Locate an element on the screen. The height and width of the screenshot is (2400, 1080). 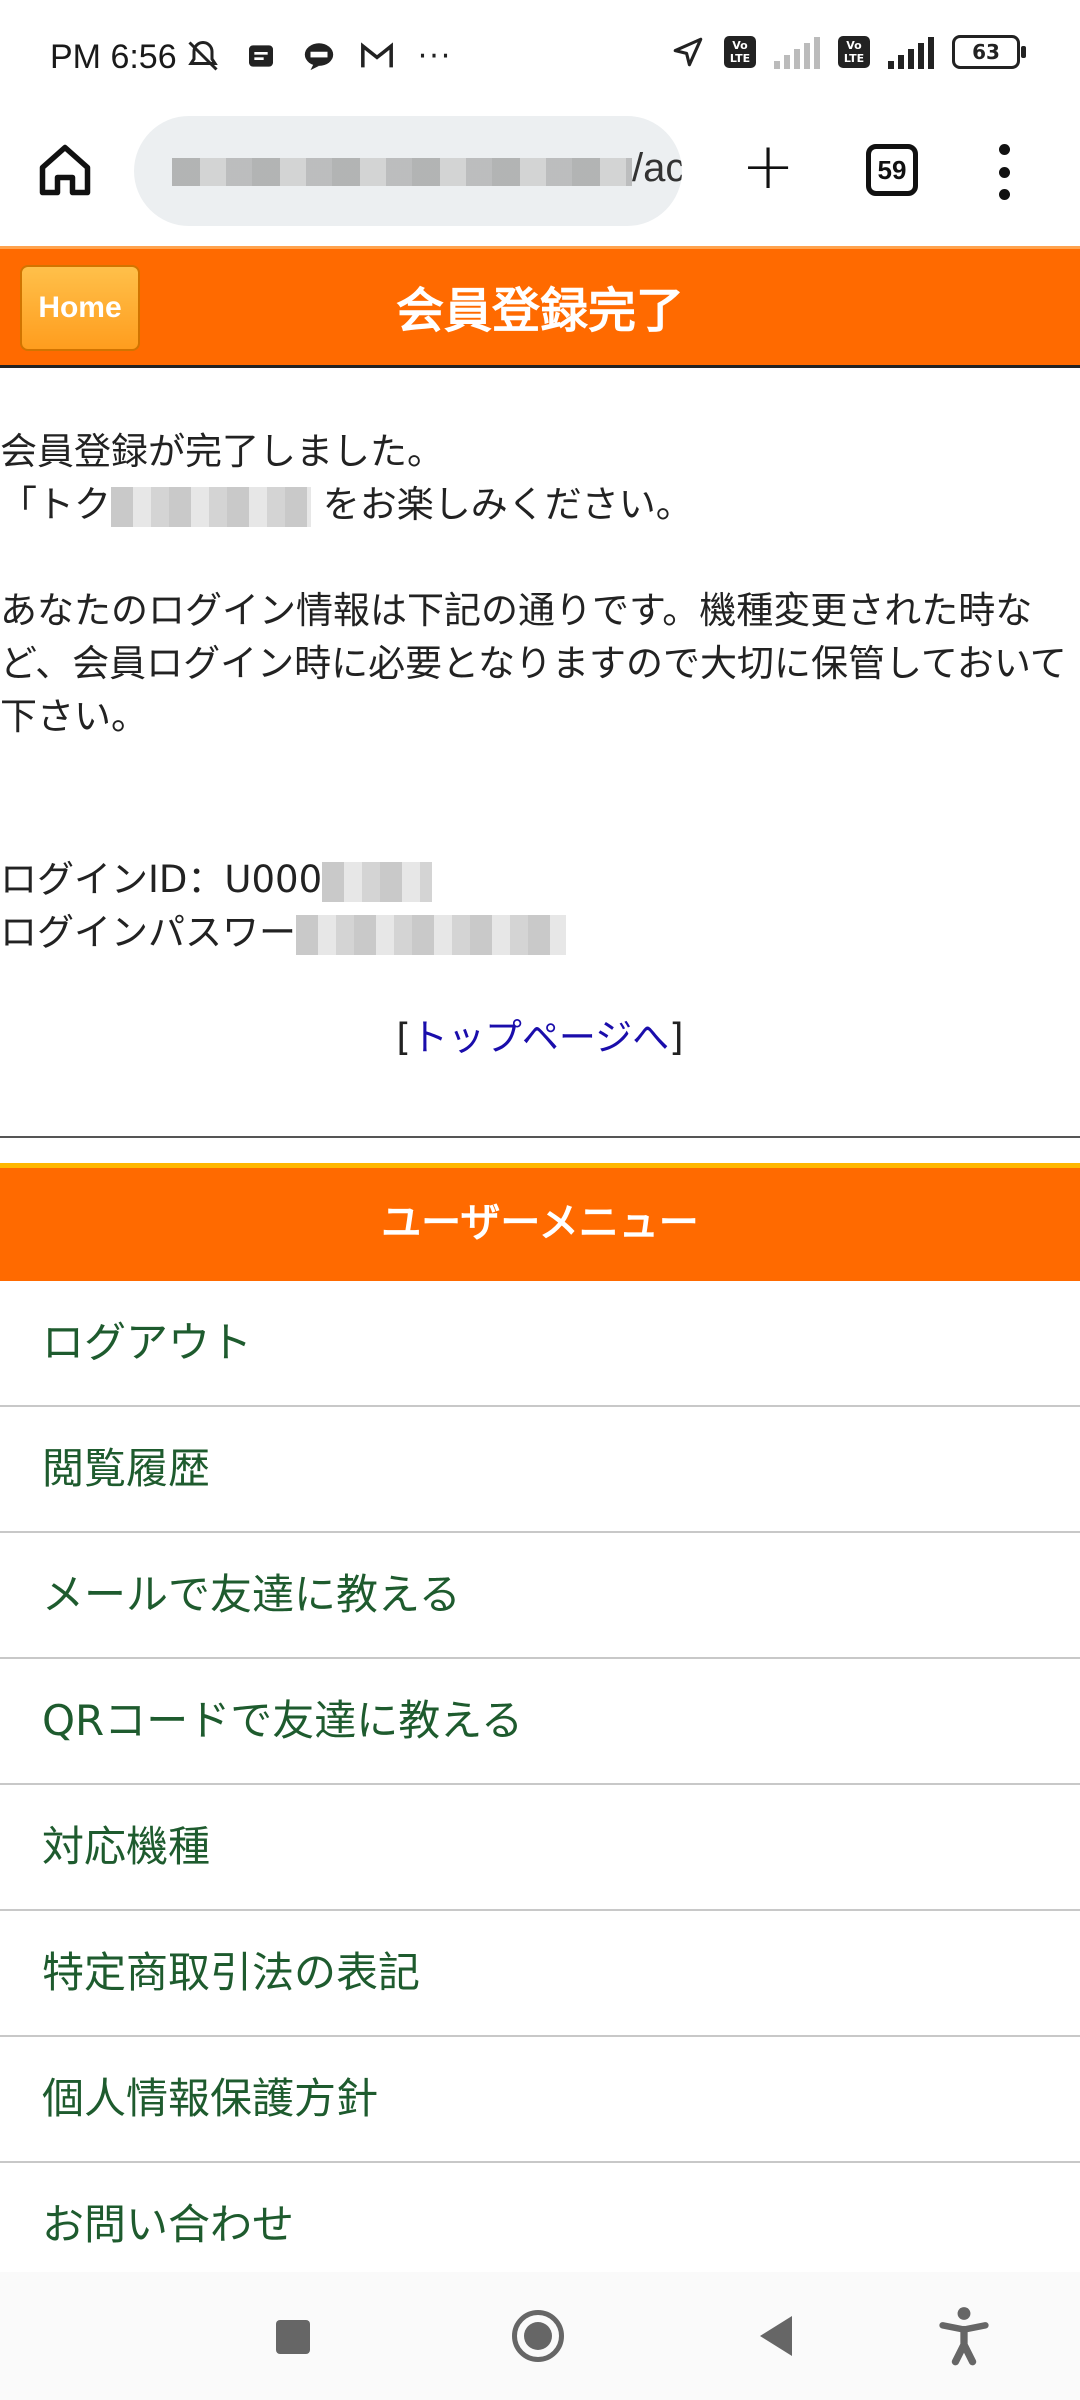
tab-switcher-button: 59 is located at coordinates (892, 170).